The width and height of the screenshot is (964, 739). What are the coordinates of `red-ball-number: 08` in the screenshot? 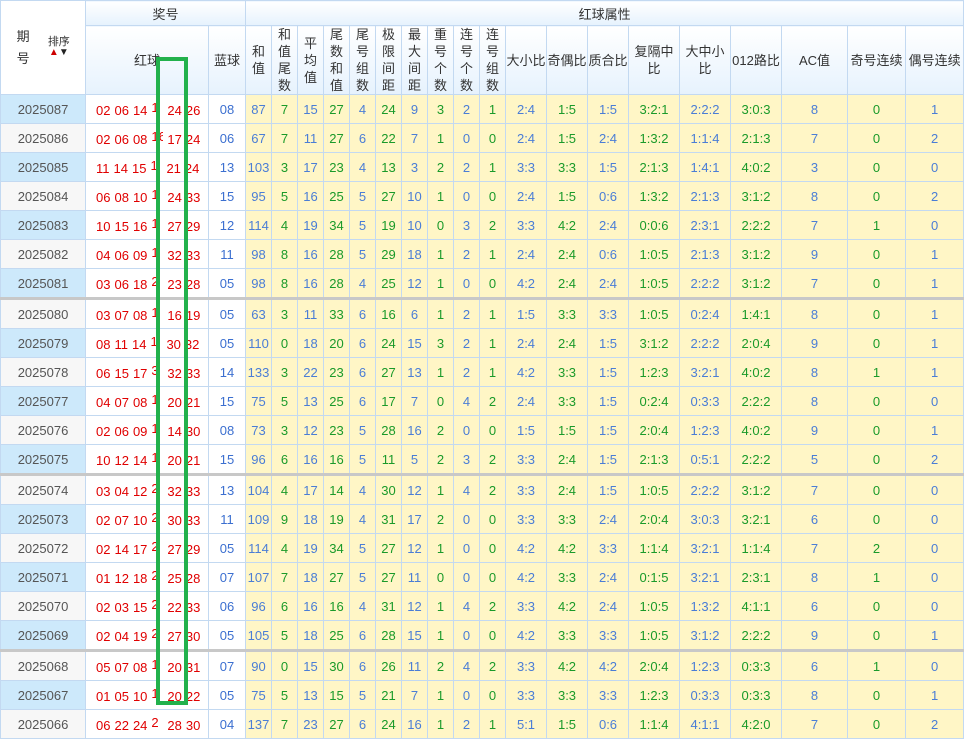 It's located at (140, 402).